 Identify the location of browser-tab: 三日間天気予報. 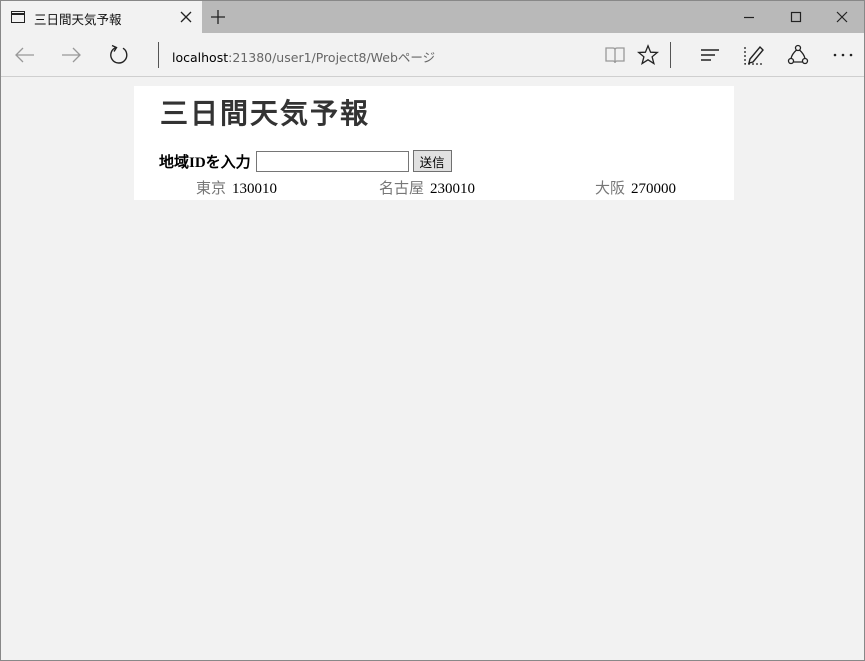
(101, 17).